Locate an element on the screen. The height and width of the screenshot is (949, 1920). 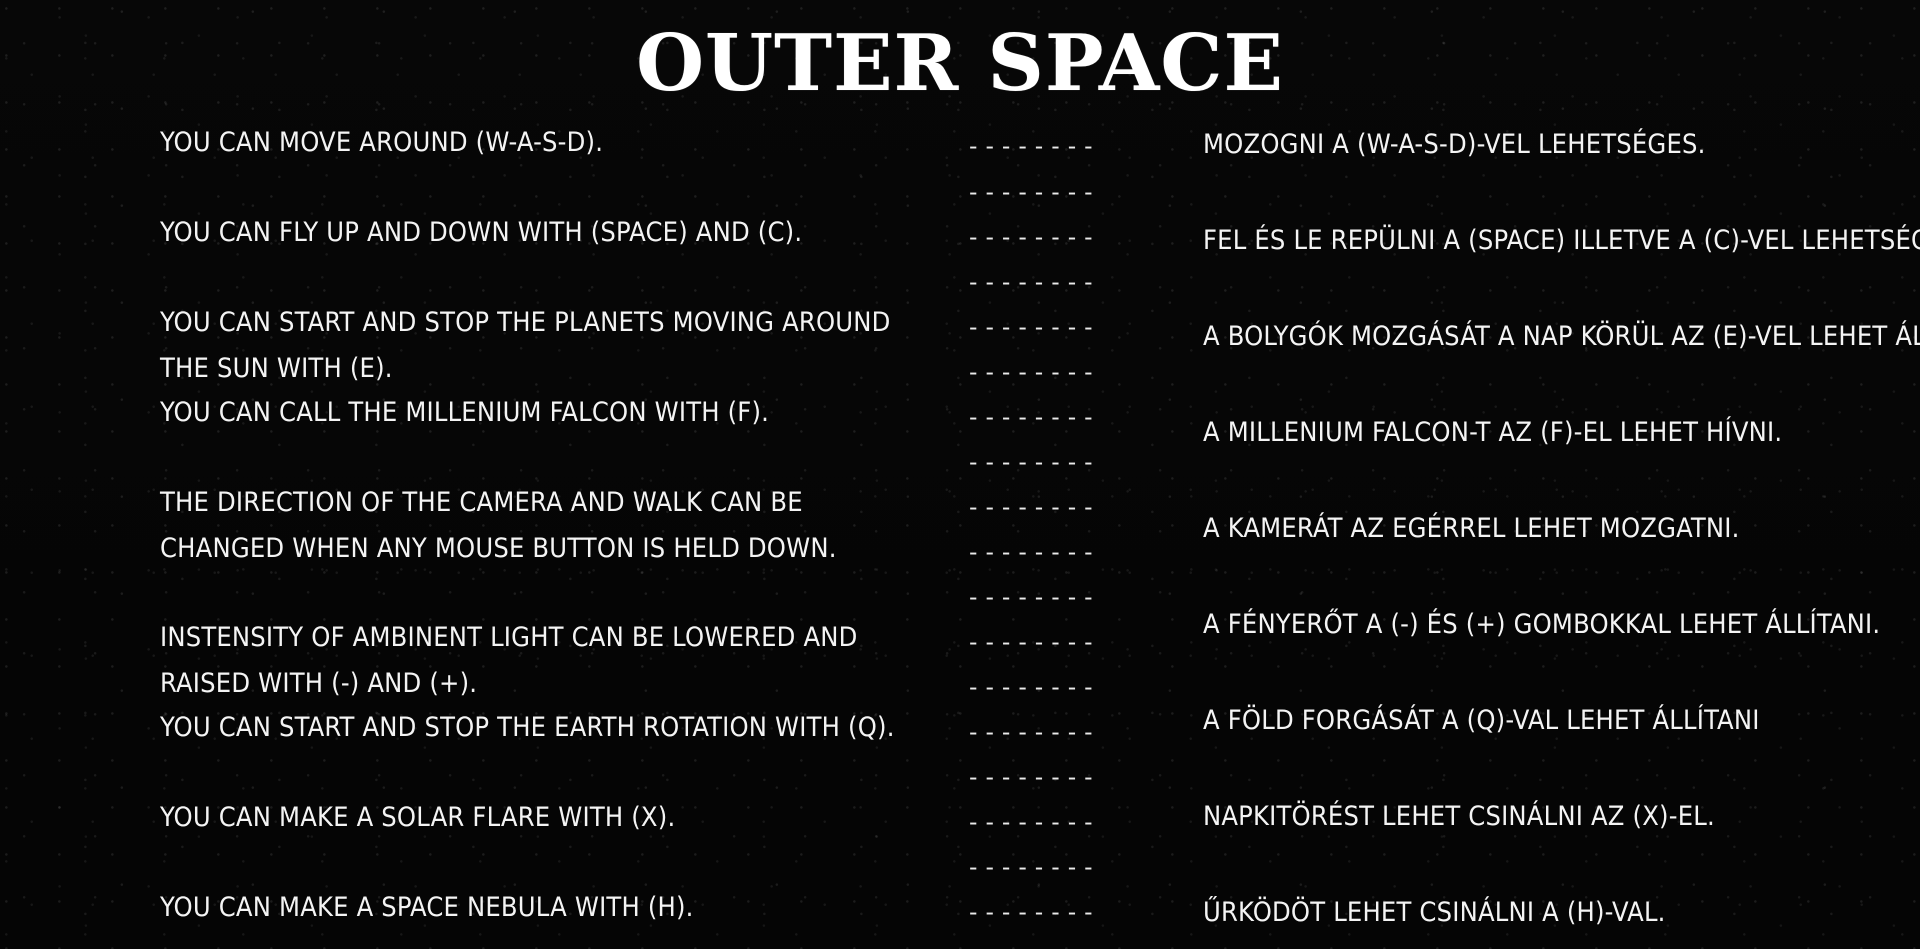
hungarian-instruction-7: A FÖLD FORGÁSÁT A (Q)-VAL LEHET ÁLLÍTANI is located at coordinates (1481, 720).